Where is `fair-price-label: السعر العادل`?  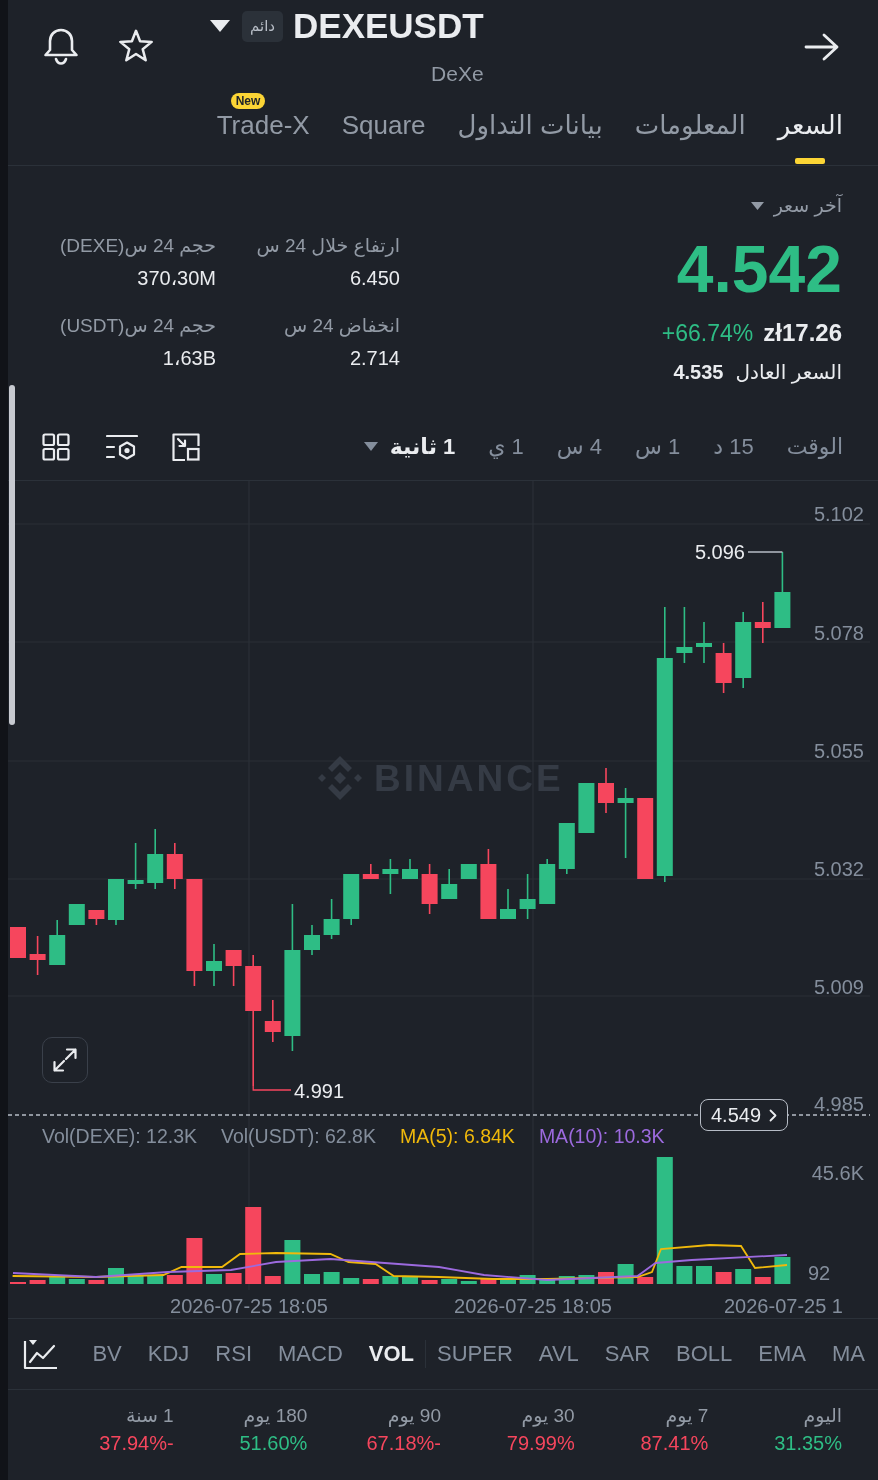
fair-price-label: السعر العادل is located at coordinates (788, 372).